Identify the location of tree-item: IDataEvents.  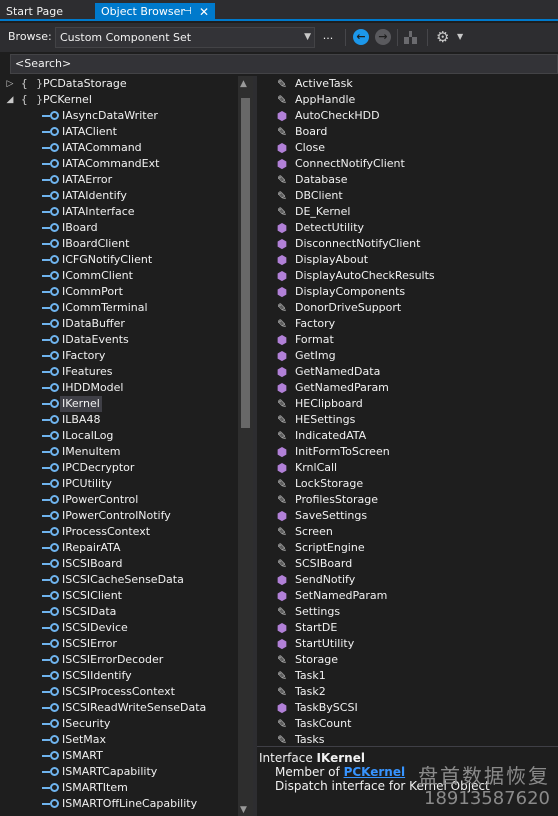
(119, 340).